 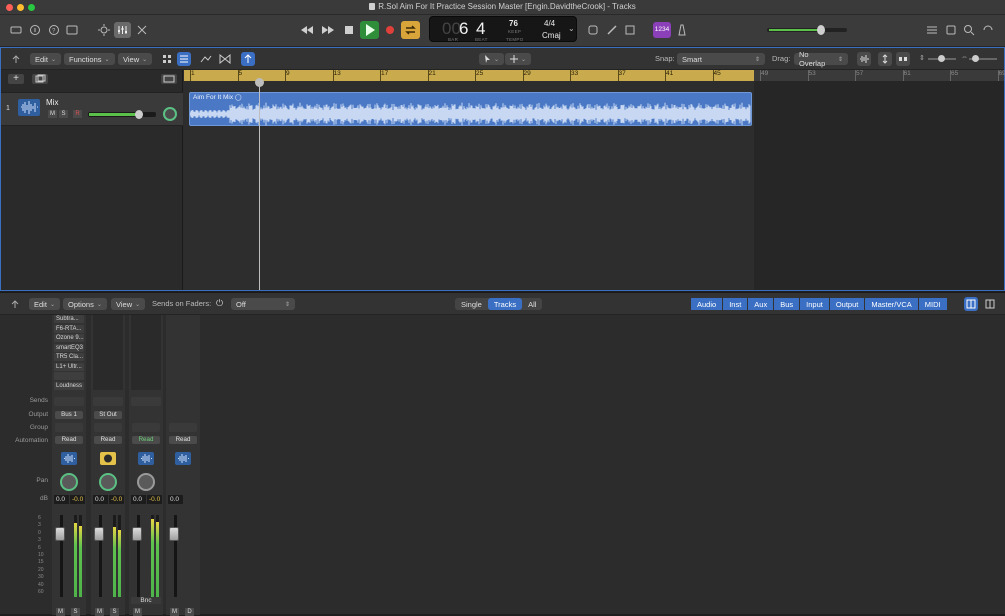 I want to click on list-view-icon, so click(x=932, y=30).